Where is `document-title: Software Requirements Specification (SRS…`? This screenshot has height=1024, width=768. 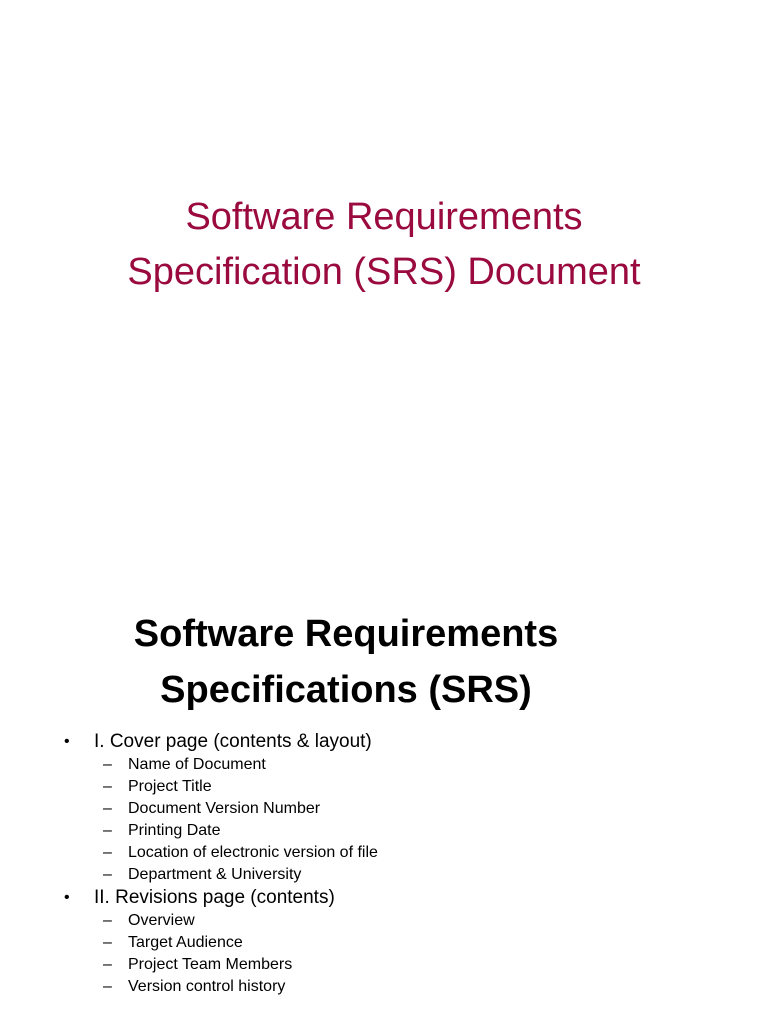 document-title: Software Requirements Specification (SRS… is located at coordinates (384, 245).